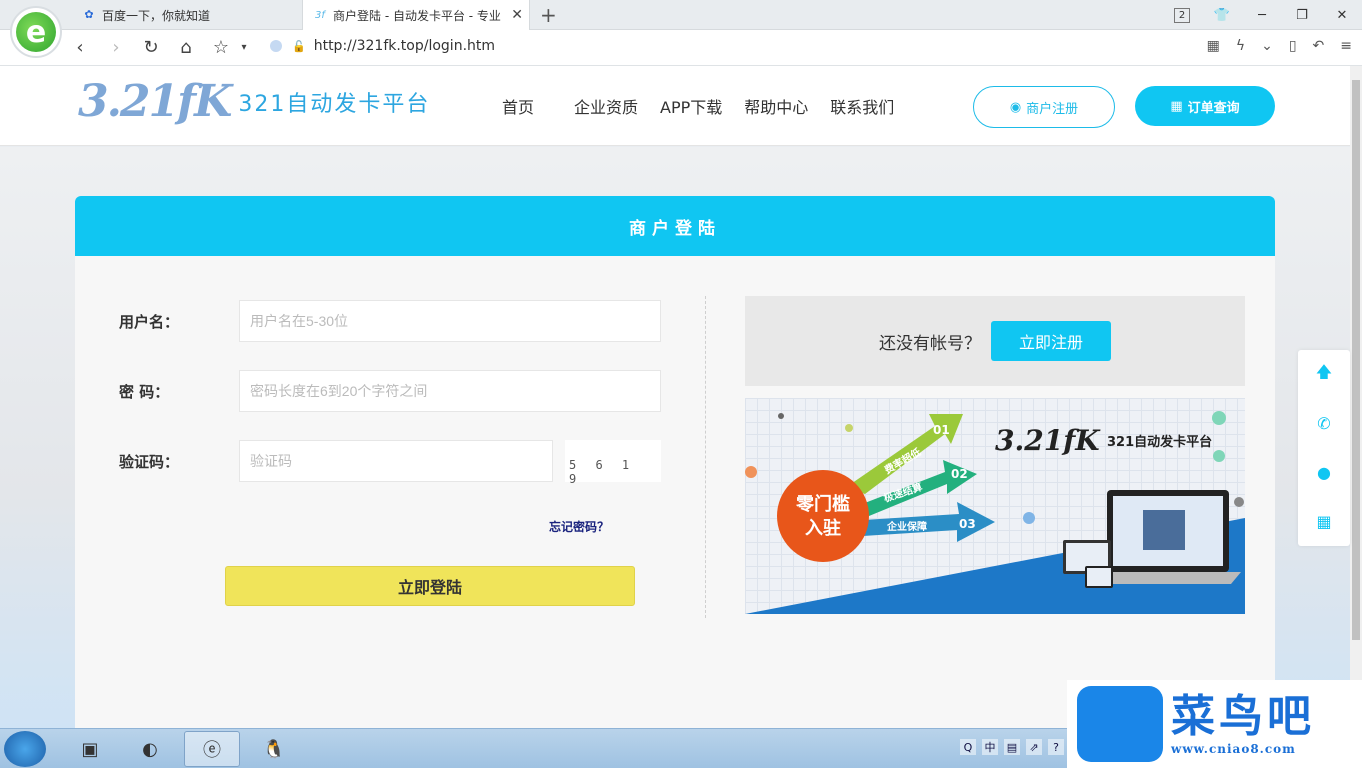  I want to click on page-scrollbar, so click(1356, 397).